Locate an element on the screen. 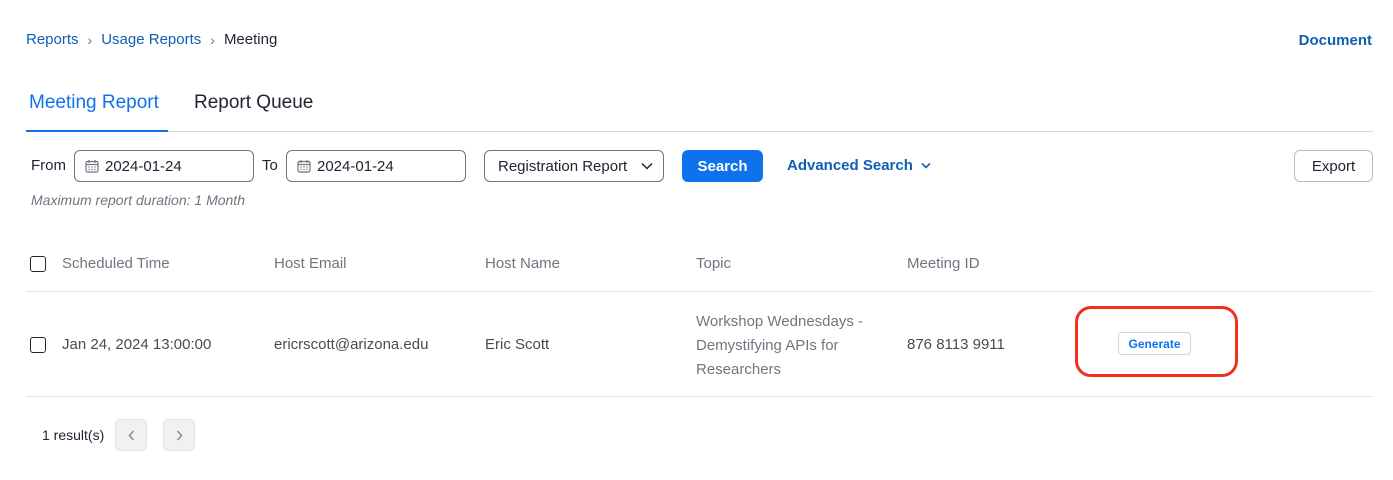 This screenshot has height=480, width=1393. breadcrumb-reports-link: Reports is located at coordinates (52, 39).